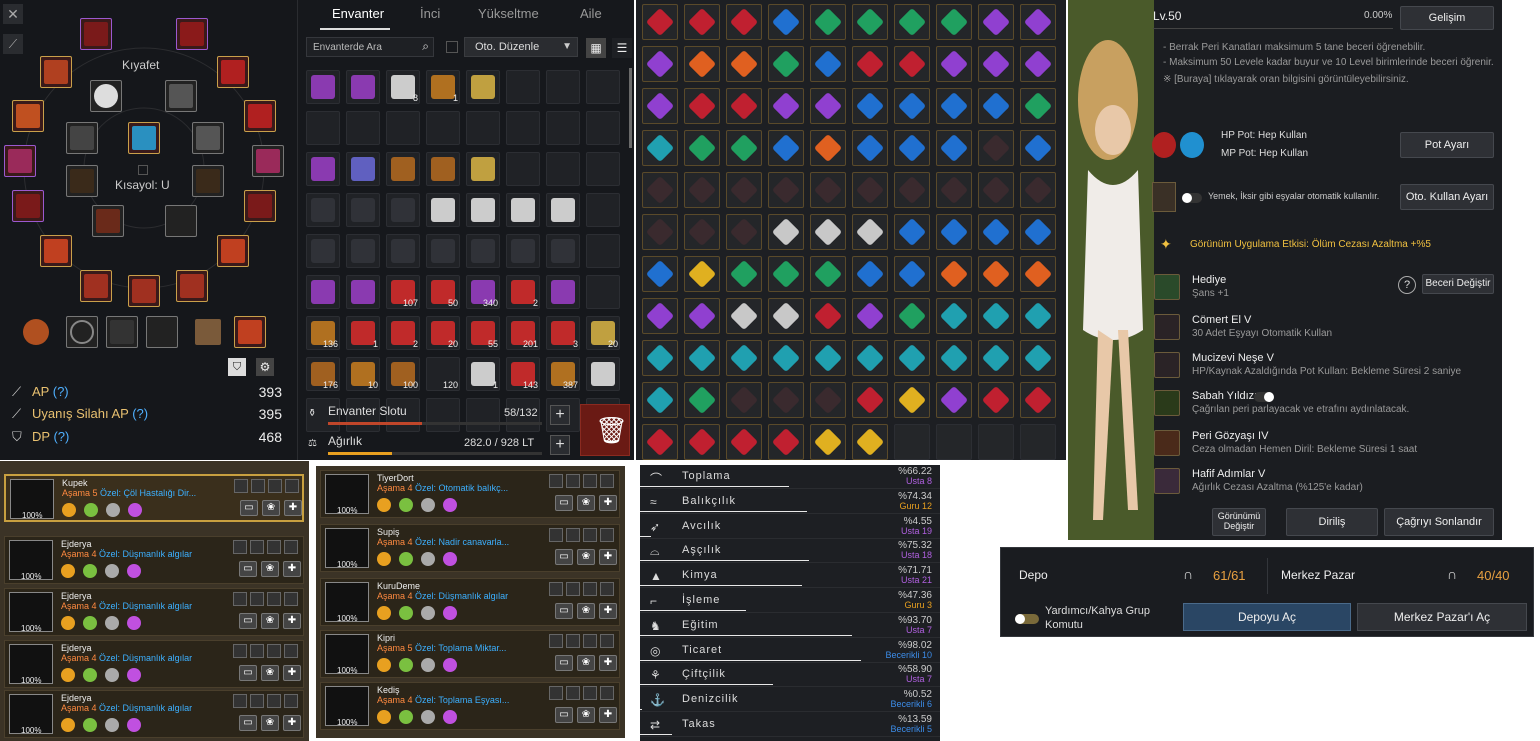  Describe the element at coordinates (208, 138) in the screenshot. I see `armor-slot` at that location.